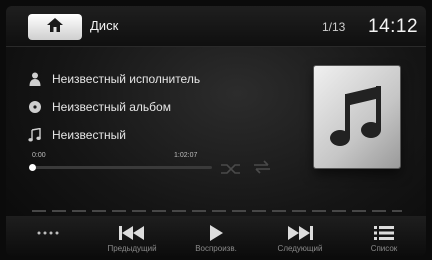 This screenshot has height=260, width=432. I want to click on song-row: Неизвестный, so click(77, 135).